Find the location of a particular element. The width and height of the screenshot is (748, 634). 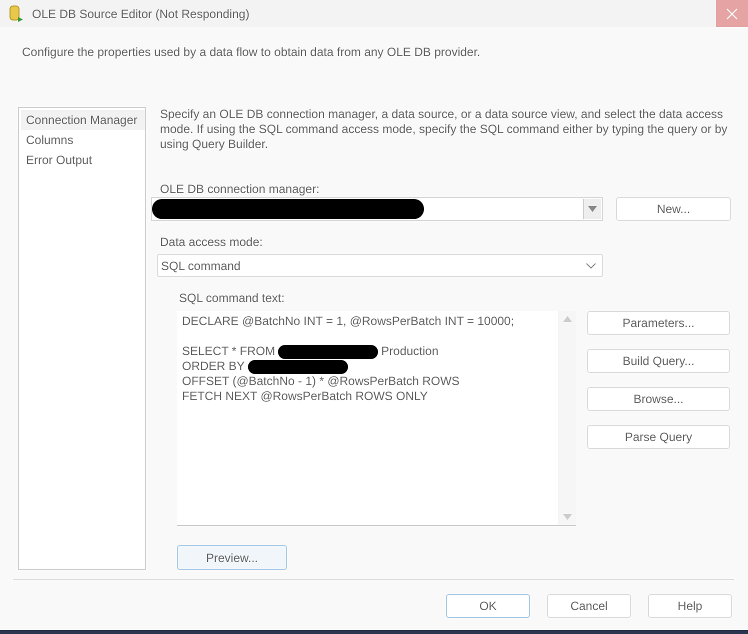

instructions-text: Specify an OLE DB connection manager, a data source, or a data source view, and select the data access mode. If using the SQL command access mode, specify the SQL command either by typing the query or by using Query Builder. is located at coordinates (444, 130).